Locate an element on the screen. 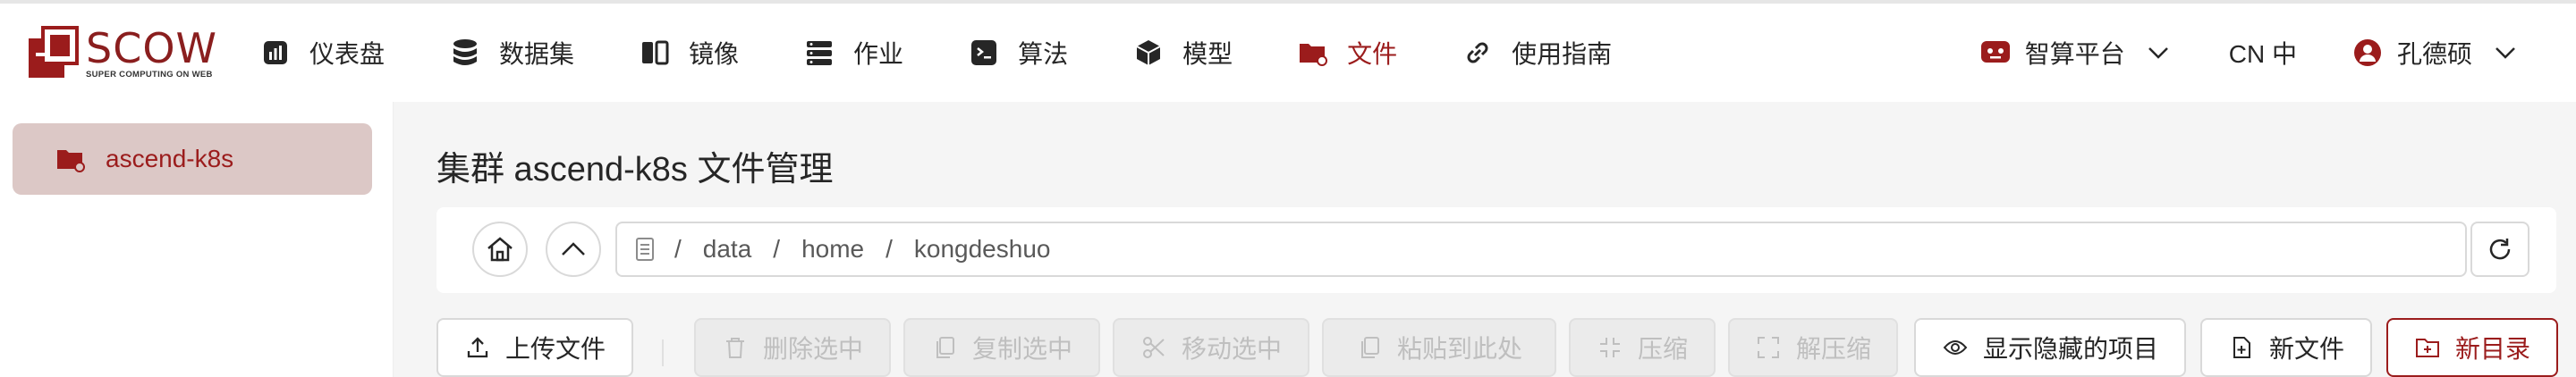 The image size is (2576, 377). dashboard-icon is located at coordinates (275, 53).